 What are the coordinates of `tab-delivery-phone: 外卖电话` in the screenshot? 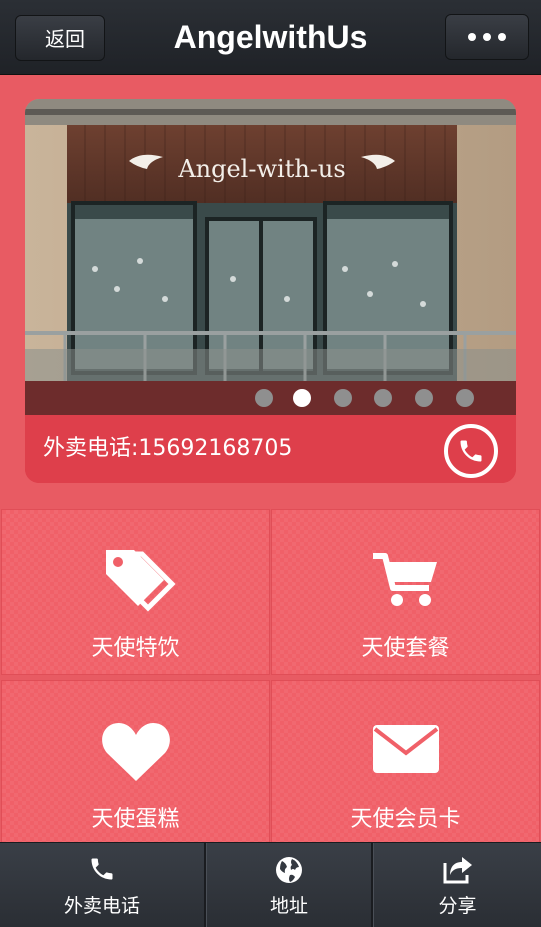 It's located at (102, 885).